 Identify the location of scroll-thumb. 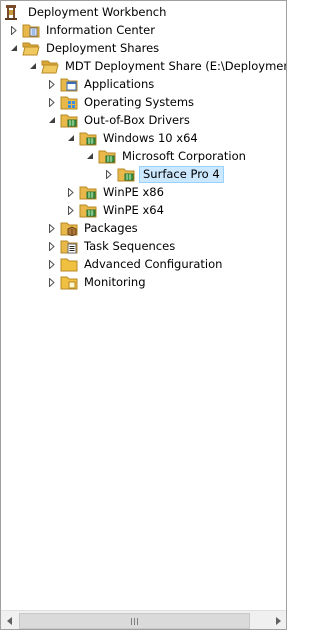
(134, 621).